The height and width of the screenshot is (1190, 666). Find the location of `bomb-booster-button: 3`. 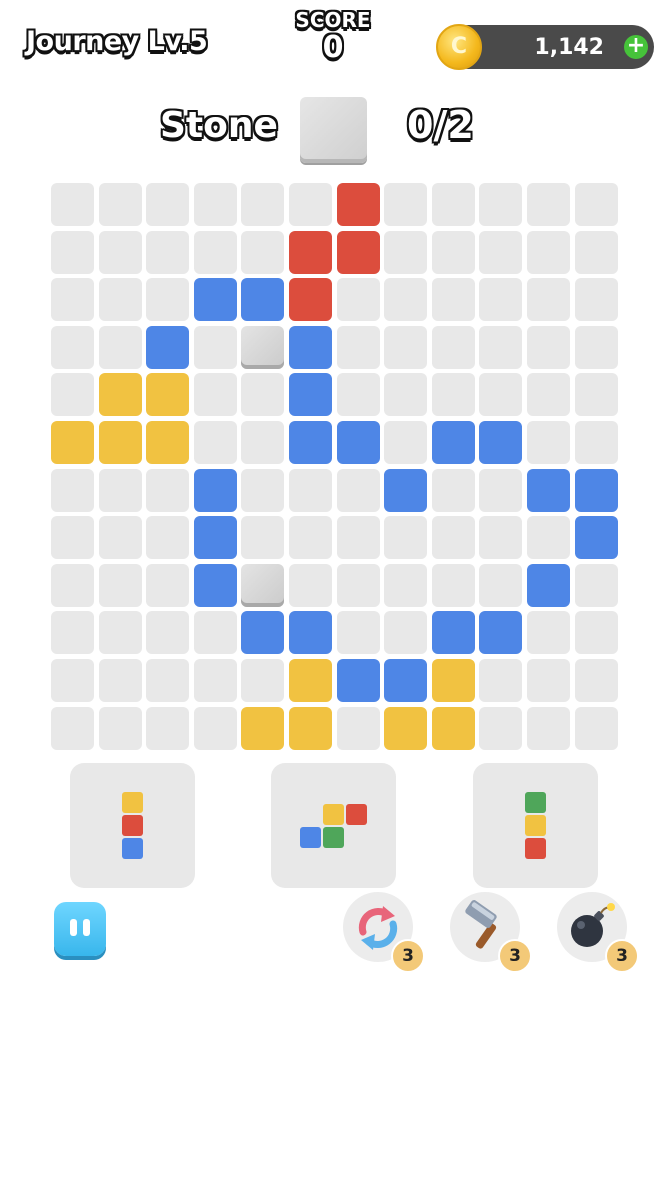

bomb-booster-button: 3 is located at coordinates (598, 932).